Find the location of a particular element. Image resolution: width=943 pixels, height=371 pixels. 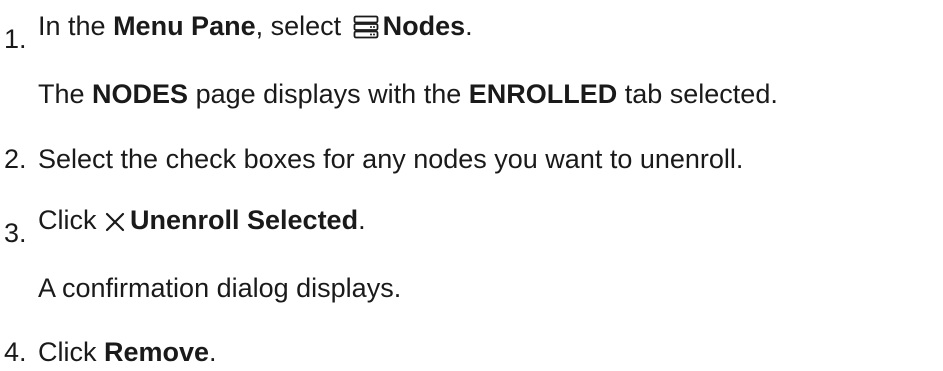

step-text: In the Menu Pane, select Nodes. is located at coordinates (255, 26).